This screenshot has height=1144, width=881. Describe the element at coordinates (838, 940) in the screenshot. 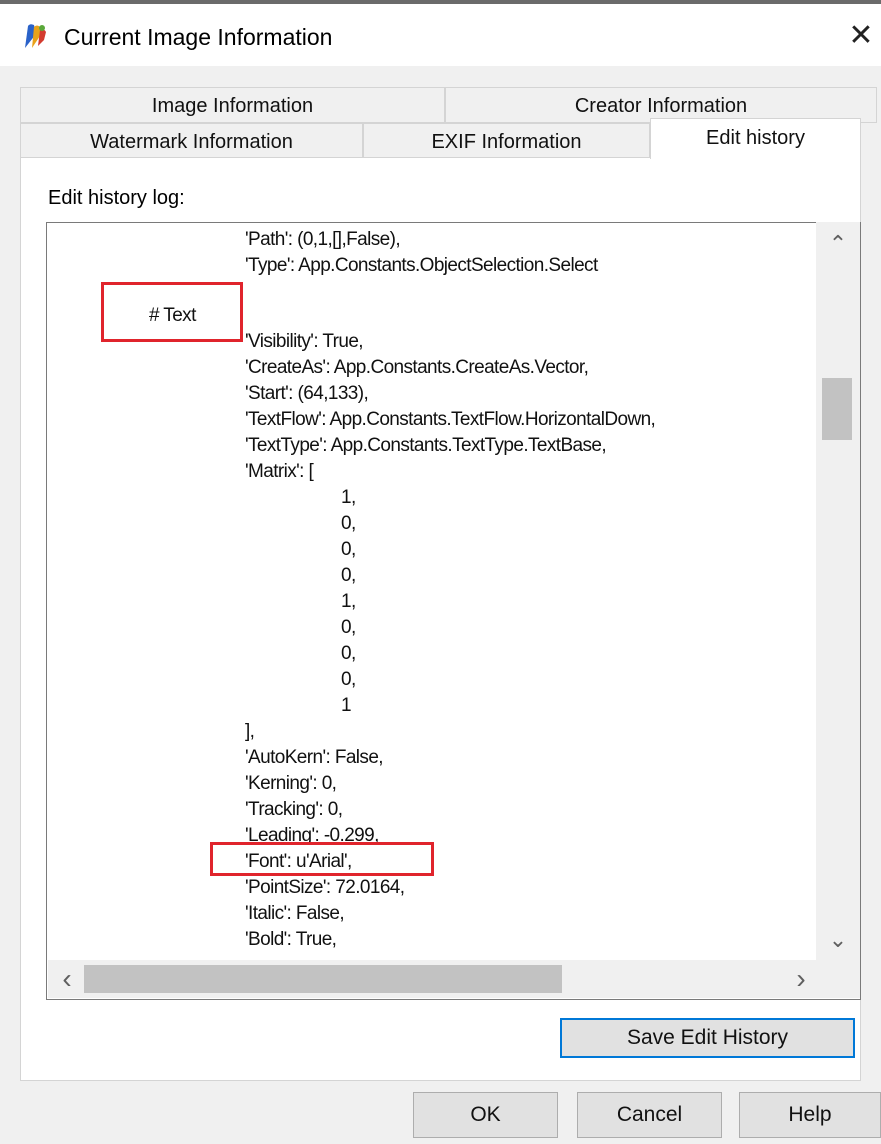

I see `scroll-down-icon: ⌄` at that location.